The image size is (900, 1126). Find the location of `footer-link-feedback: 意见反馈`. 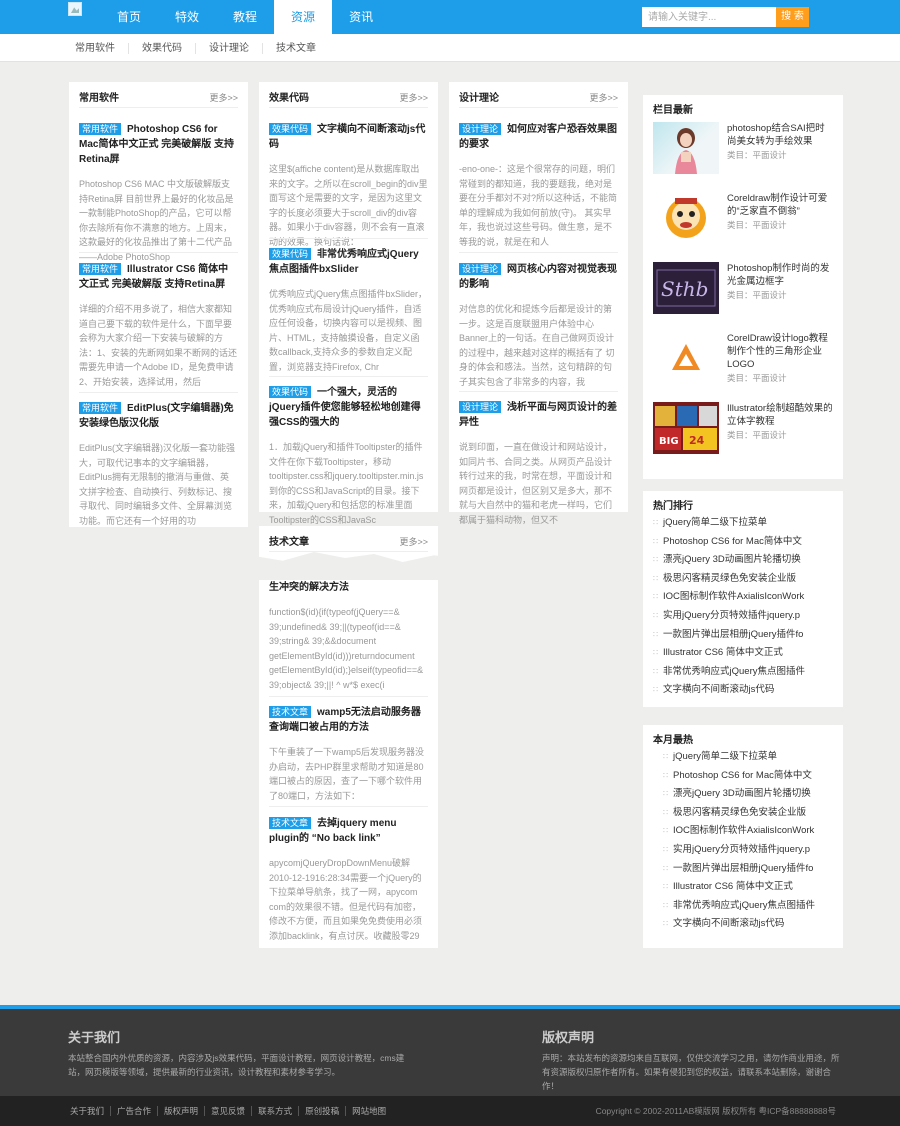

footer-link-feedback: 意见反馈 is located at coordinates (229, 1111).